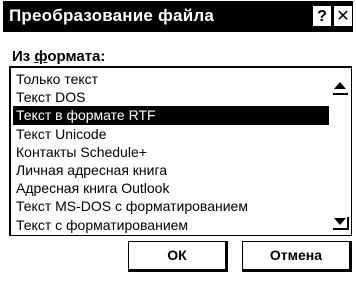 The height and width of the screenshot is (283, 356). Describe the element at coordinates (322, 16) in the screenshot. I see `help-button: ?` at that location.